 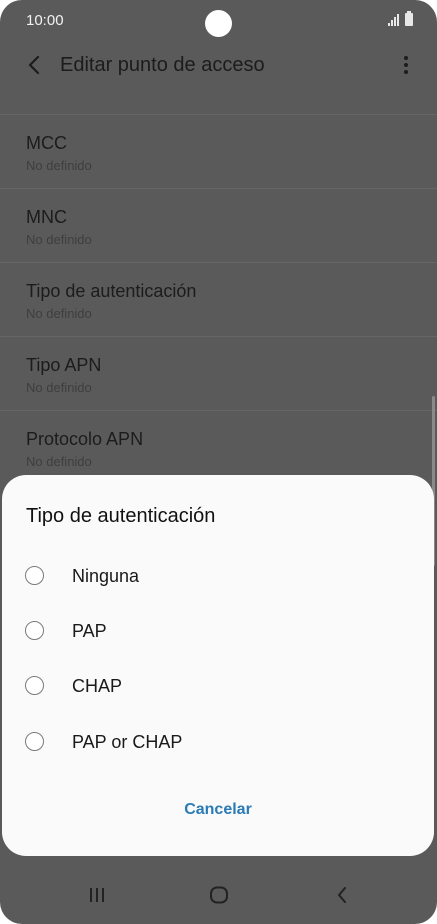 I want to click on back-button, so click(x=34, y=65).